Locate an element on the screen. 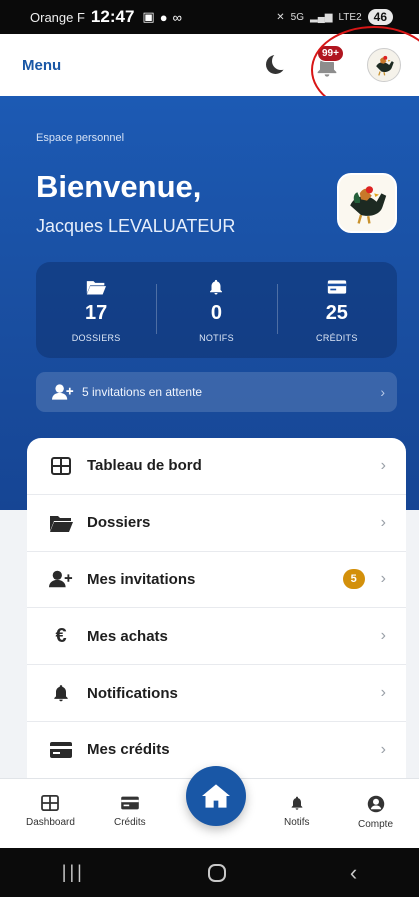  menu-item-purchases: € Mes achats › is located at coordinates (216, 637).